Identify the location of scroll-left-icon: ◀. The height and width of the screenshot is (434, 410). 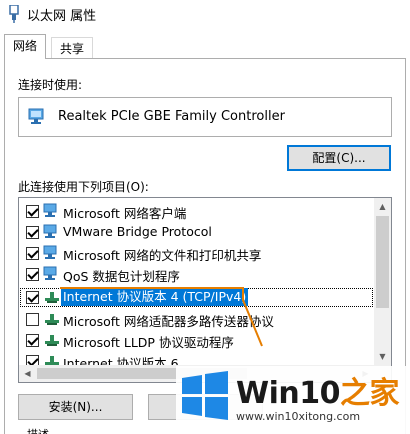
(27, 373).